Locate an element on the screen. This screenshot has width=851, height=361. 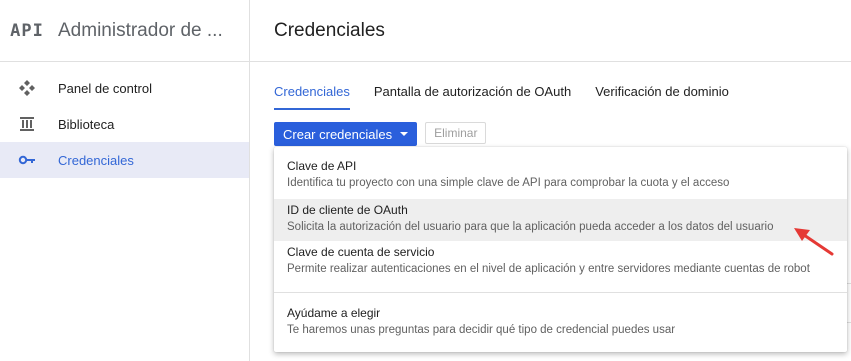
toolbar: Crear credenciales Eliminar is located at coordinates (380, 134).